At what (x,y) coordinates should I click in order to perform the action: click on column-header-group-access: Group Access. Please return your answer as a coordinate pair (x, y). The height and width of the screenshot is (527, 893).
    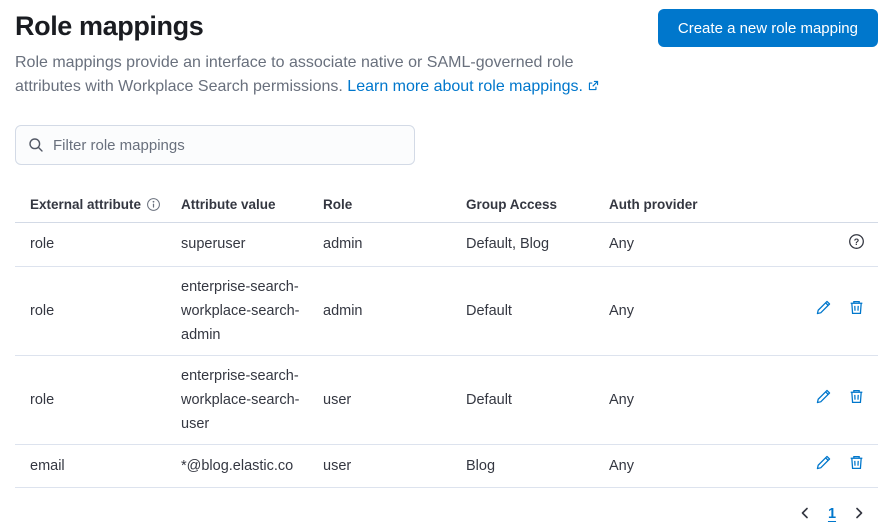
    Looking at the image, I should click on (537, 206).